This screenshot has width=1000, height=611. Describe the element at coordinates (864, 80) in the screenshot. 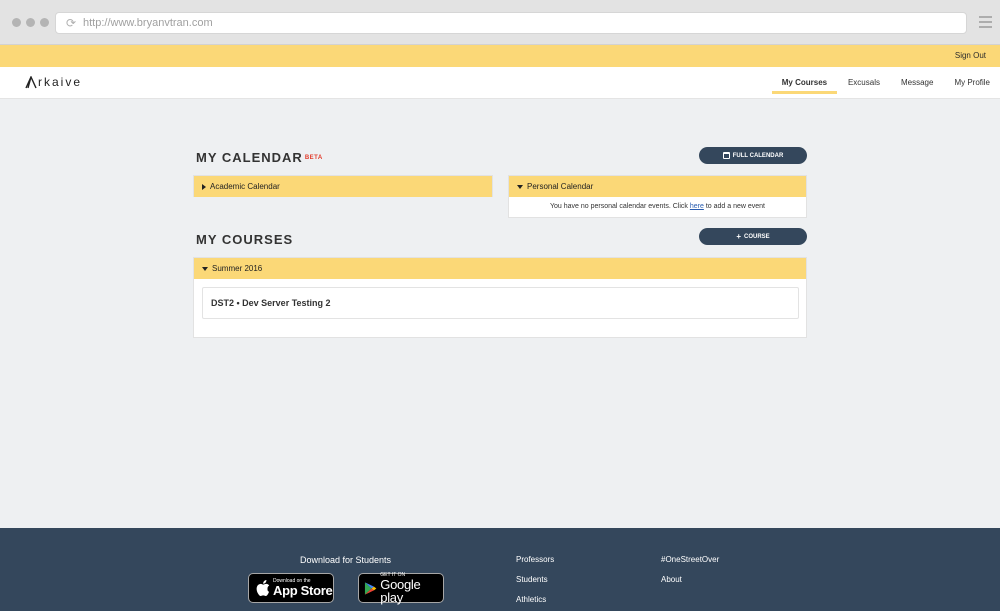

I see `nav-excusals: Excusals` at that location.